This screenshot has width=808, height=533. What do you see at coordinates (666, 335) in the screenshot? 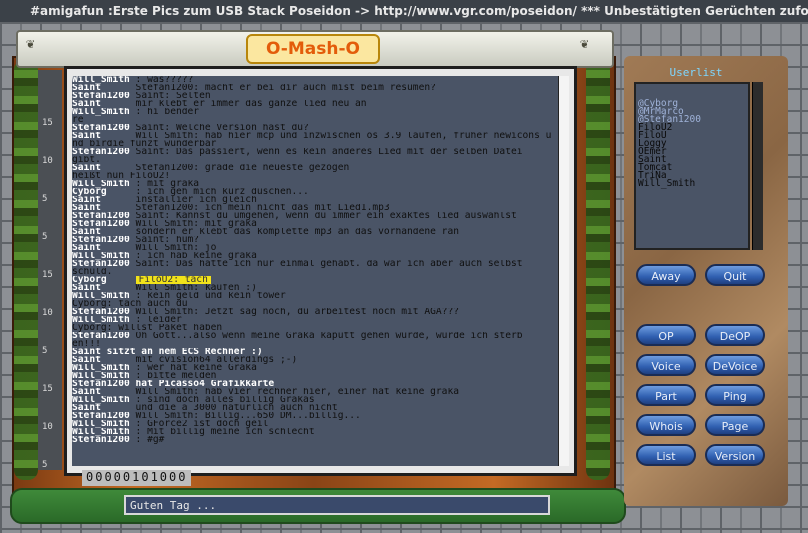
I see `op-button: OP` at bounding box center [666, 335].